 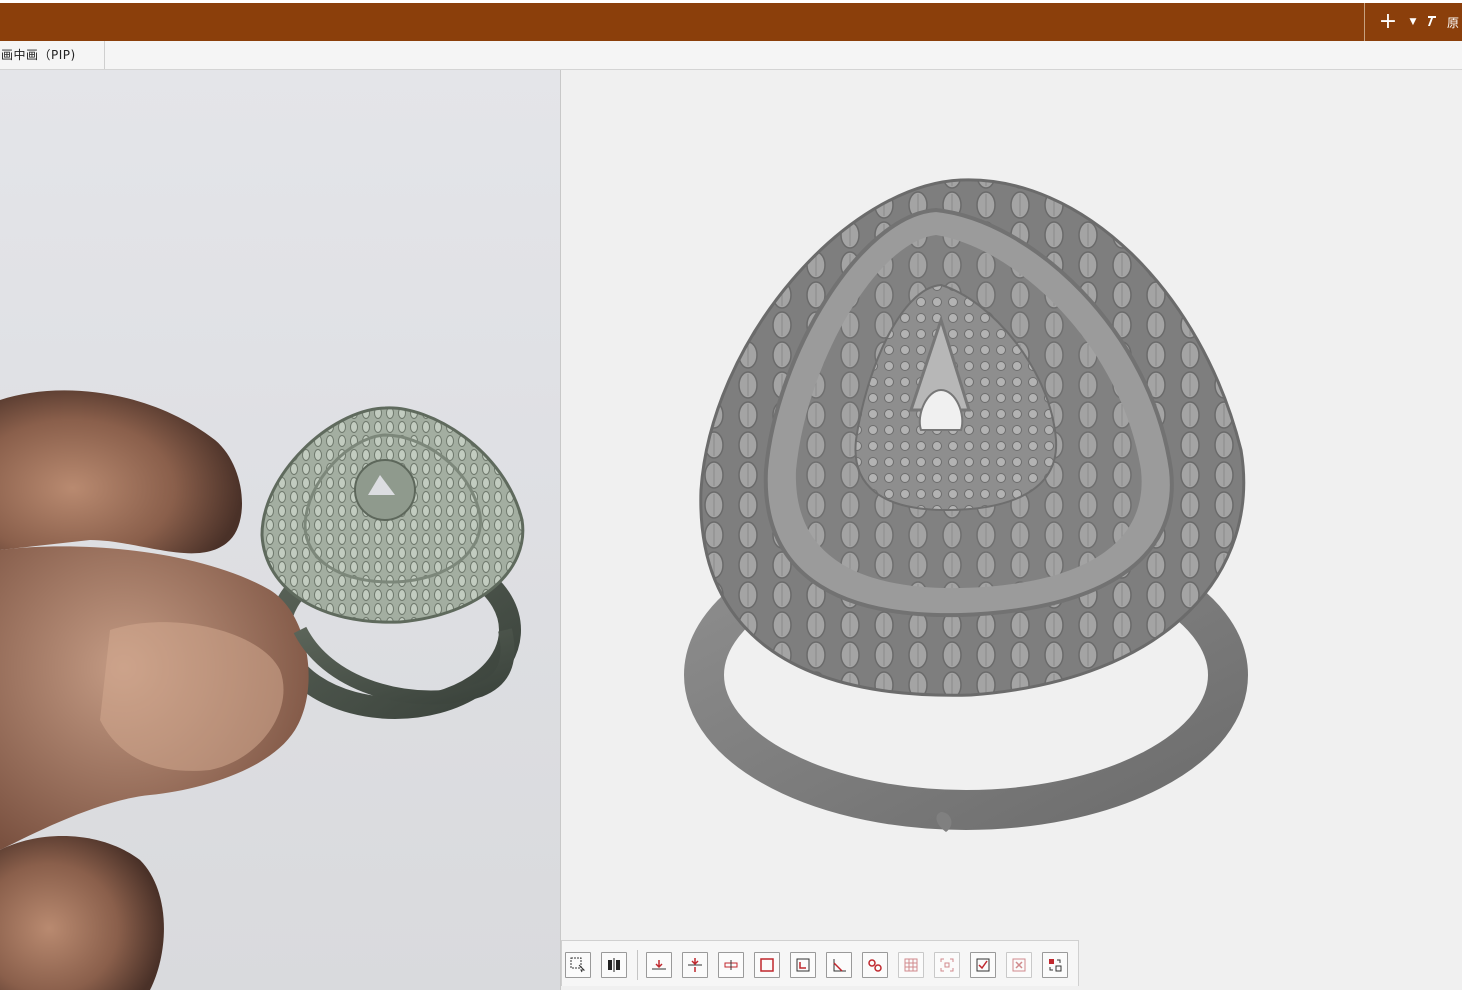 What do you see at coordinates (983, 965) in the screenshot?
I see `check-icon` at bounding box center [983, 965].